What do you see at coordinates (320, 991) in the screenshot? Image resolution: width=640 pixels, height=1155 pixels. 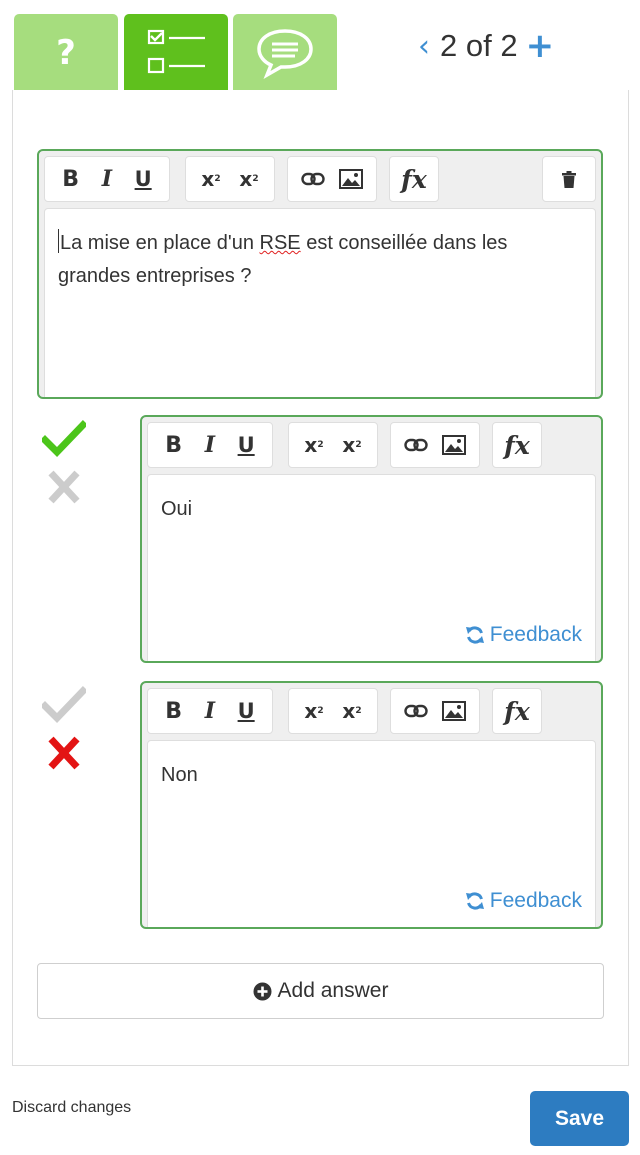 I see `add-answer-button: Add answer` at bounding box center [320, 991].